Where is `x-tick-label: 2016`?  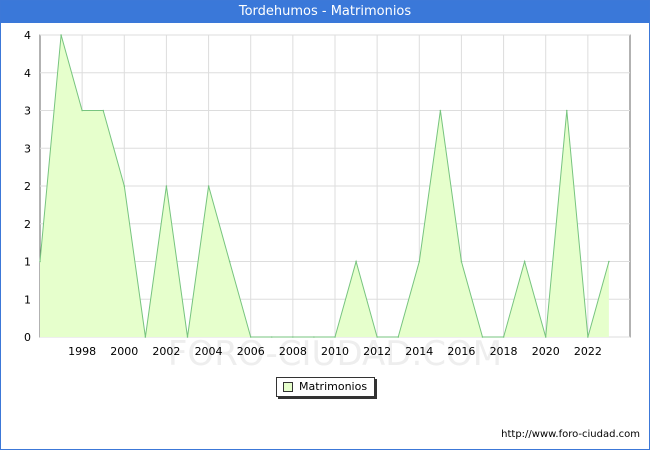
x-tick-label: 2016 is located at coordinates (461, 351).